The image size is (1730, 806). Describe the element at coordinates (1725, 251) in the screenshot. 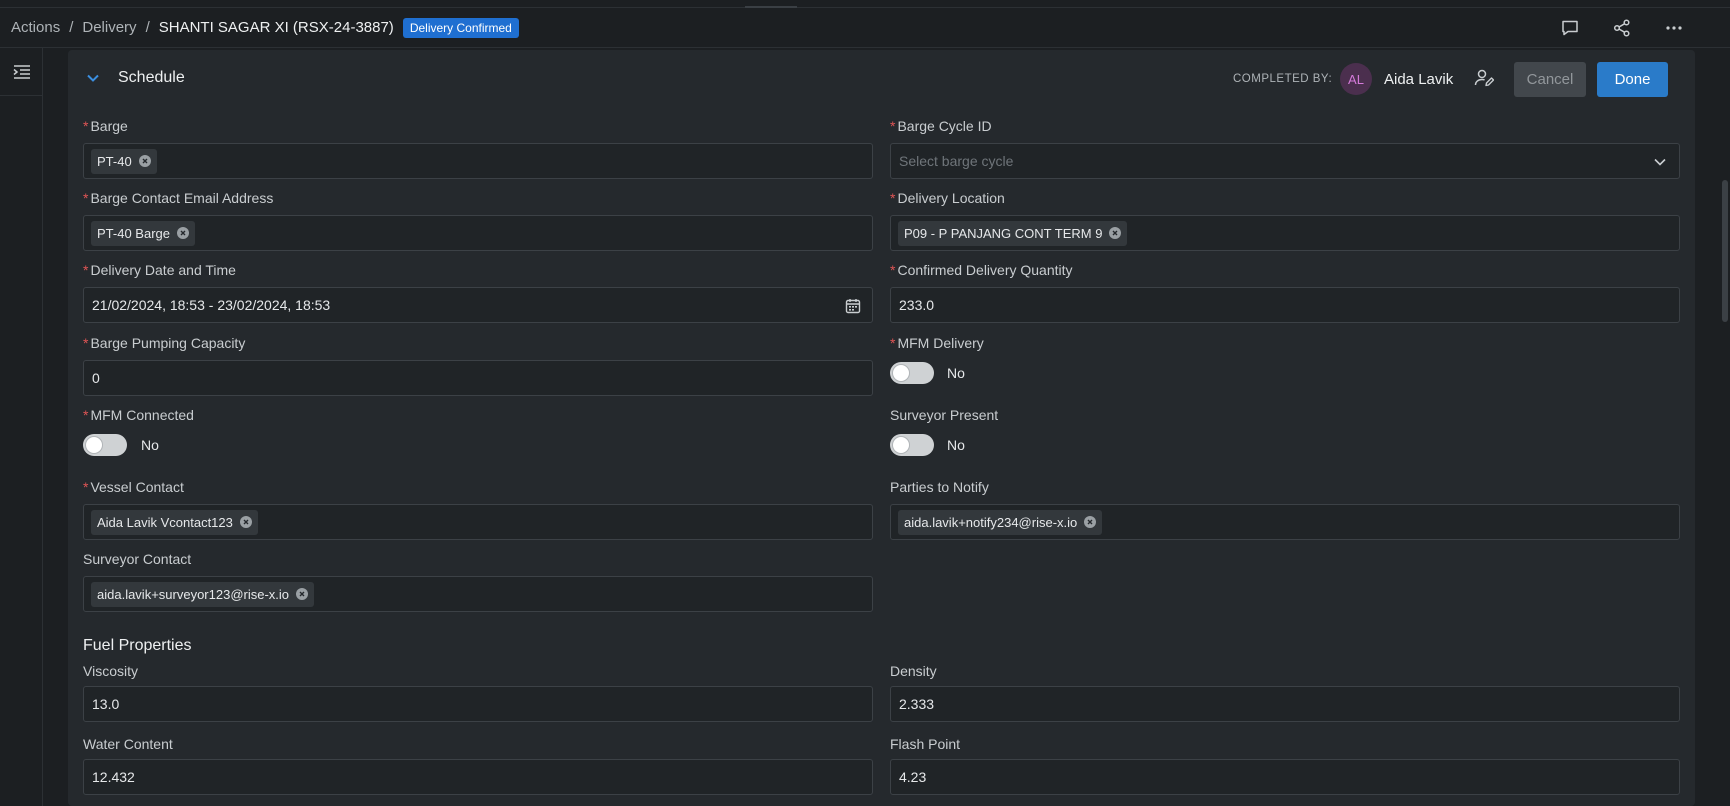

I see `scrollbar` at that location.